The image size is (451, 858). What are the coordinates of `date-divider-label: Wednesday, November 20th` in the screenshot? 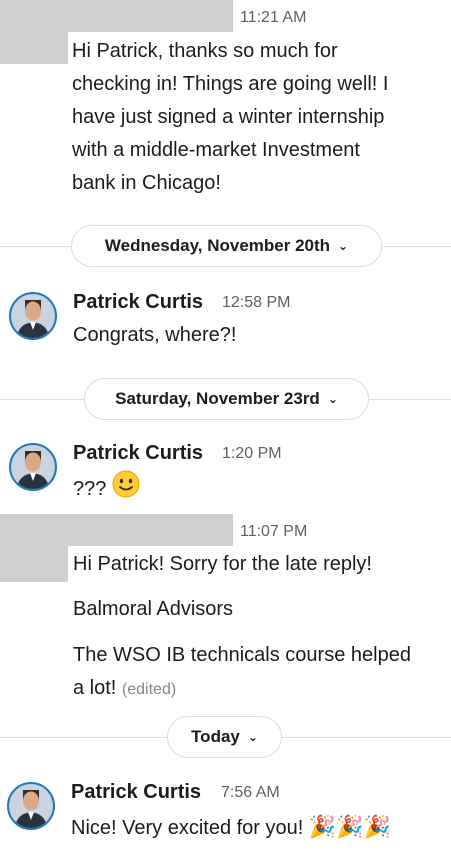 It's located at (217, 245).